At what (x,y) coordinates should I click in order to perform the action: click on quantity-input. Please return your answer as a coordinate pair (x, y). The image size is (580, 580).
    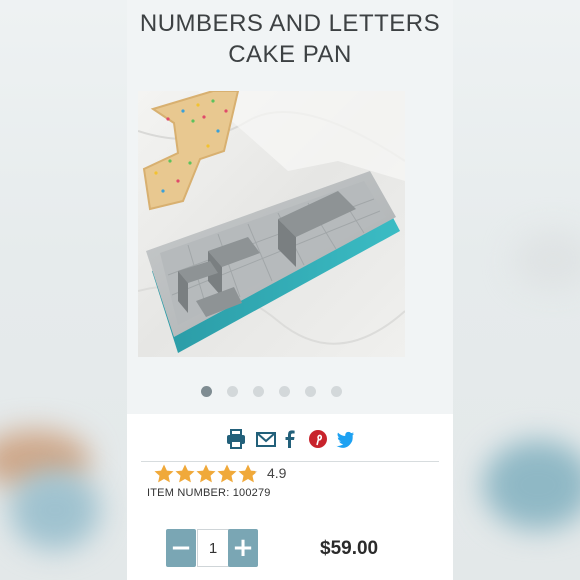
    Looking at the image, I should click on (213, 548).